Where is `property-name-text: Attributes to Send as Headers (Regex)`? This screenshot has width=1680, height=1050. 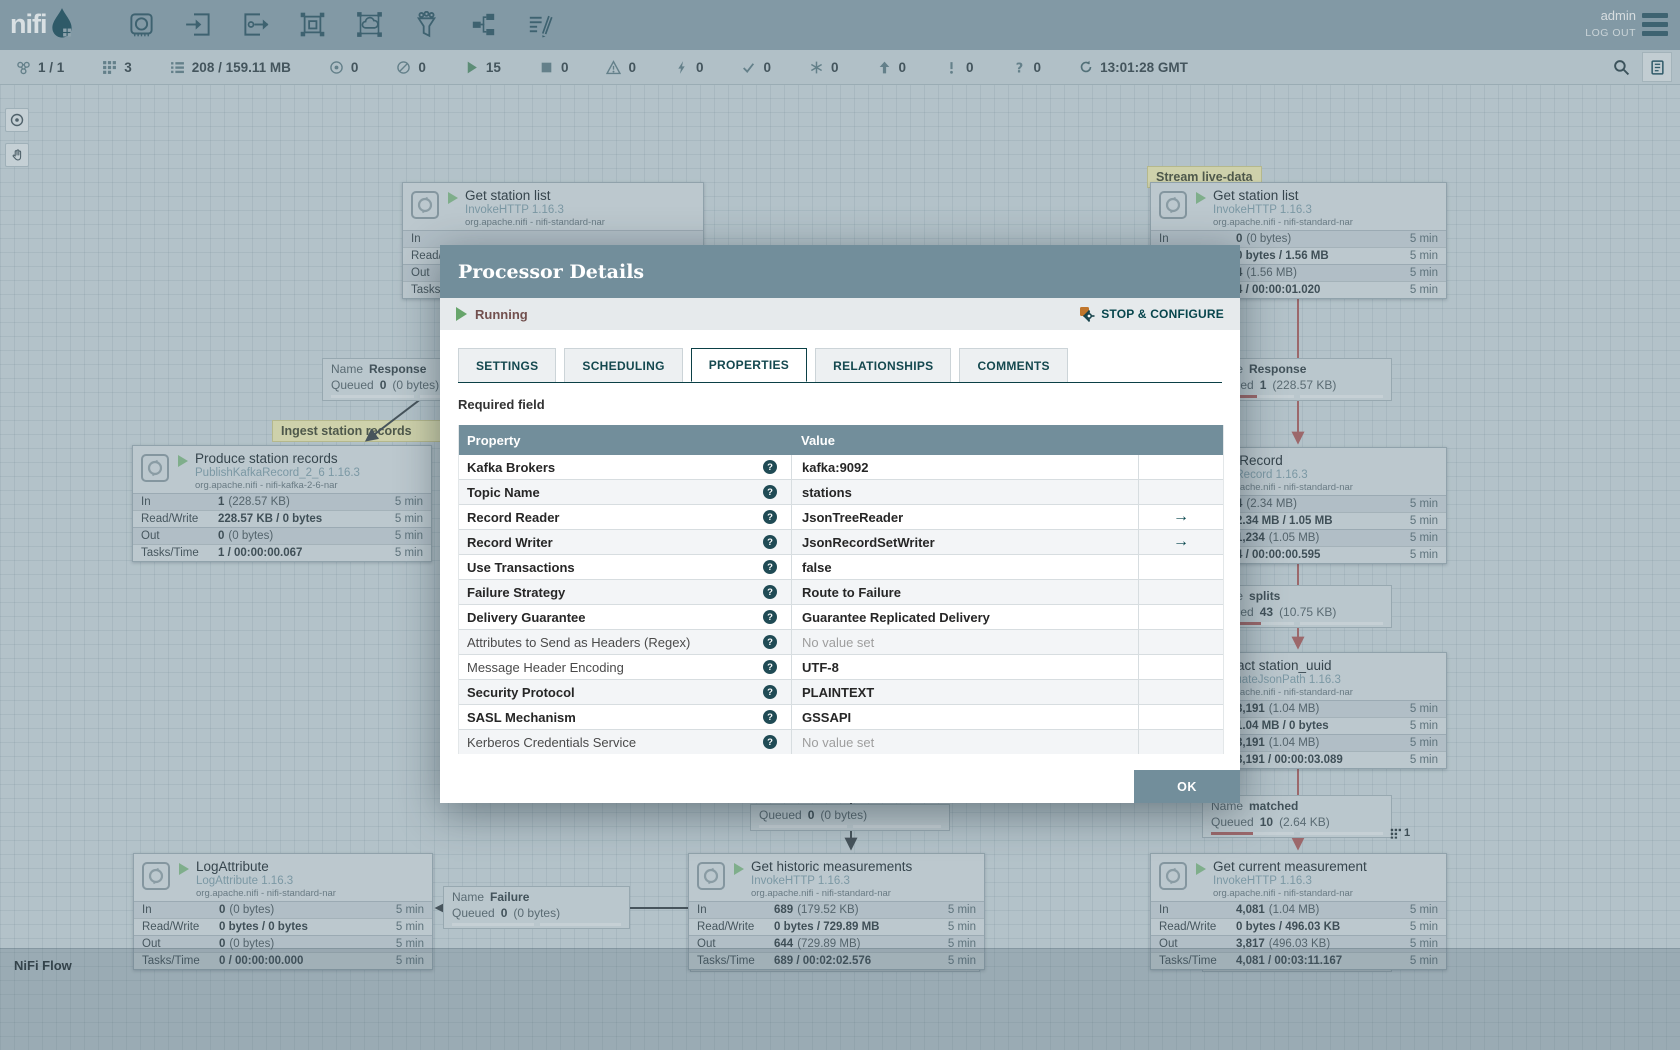 property-name-text: Attributes to Send as Headers (Regex) is located at coordinates (579, 642).